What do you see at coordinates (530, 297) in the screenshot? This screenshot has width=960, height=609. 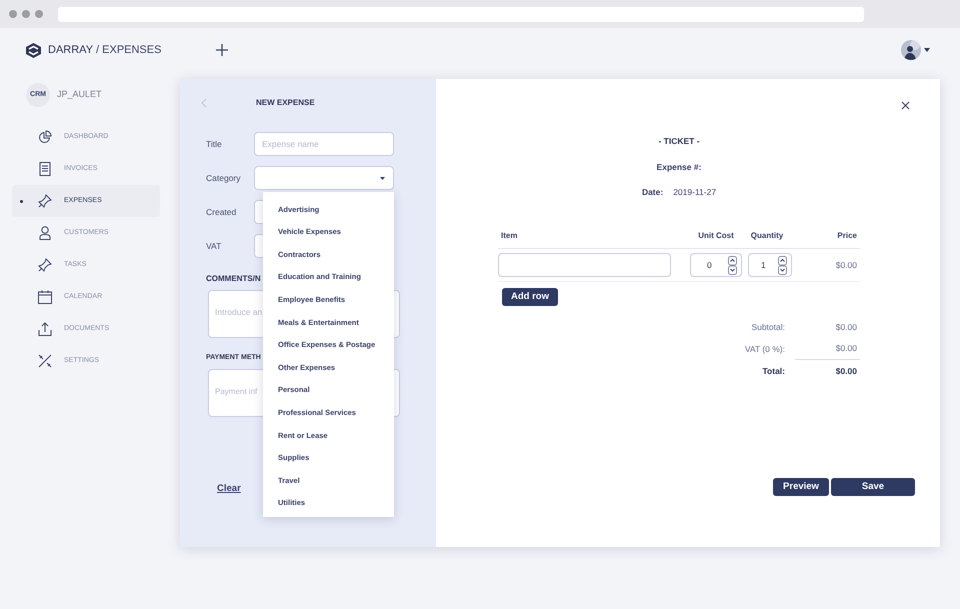 I see `add-row-button: Add row` at bounding box center [530, 297].